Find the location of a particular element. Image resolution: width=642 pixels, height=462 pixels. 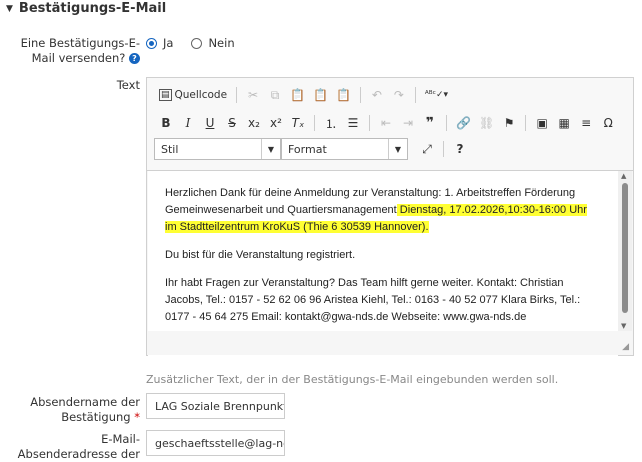

spellcheck-icon: ᴬᴮᶜ✓▾ is located at coordinates (436, 95).